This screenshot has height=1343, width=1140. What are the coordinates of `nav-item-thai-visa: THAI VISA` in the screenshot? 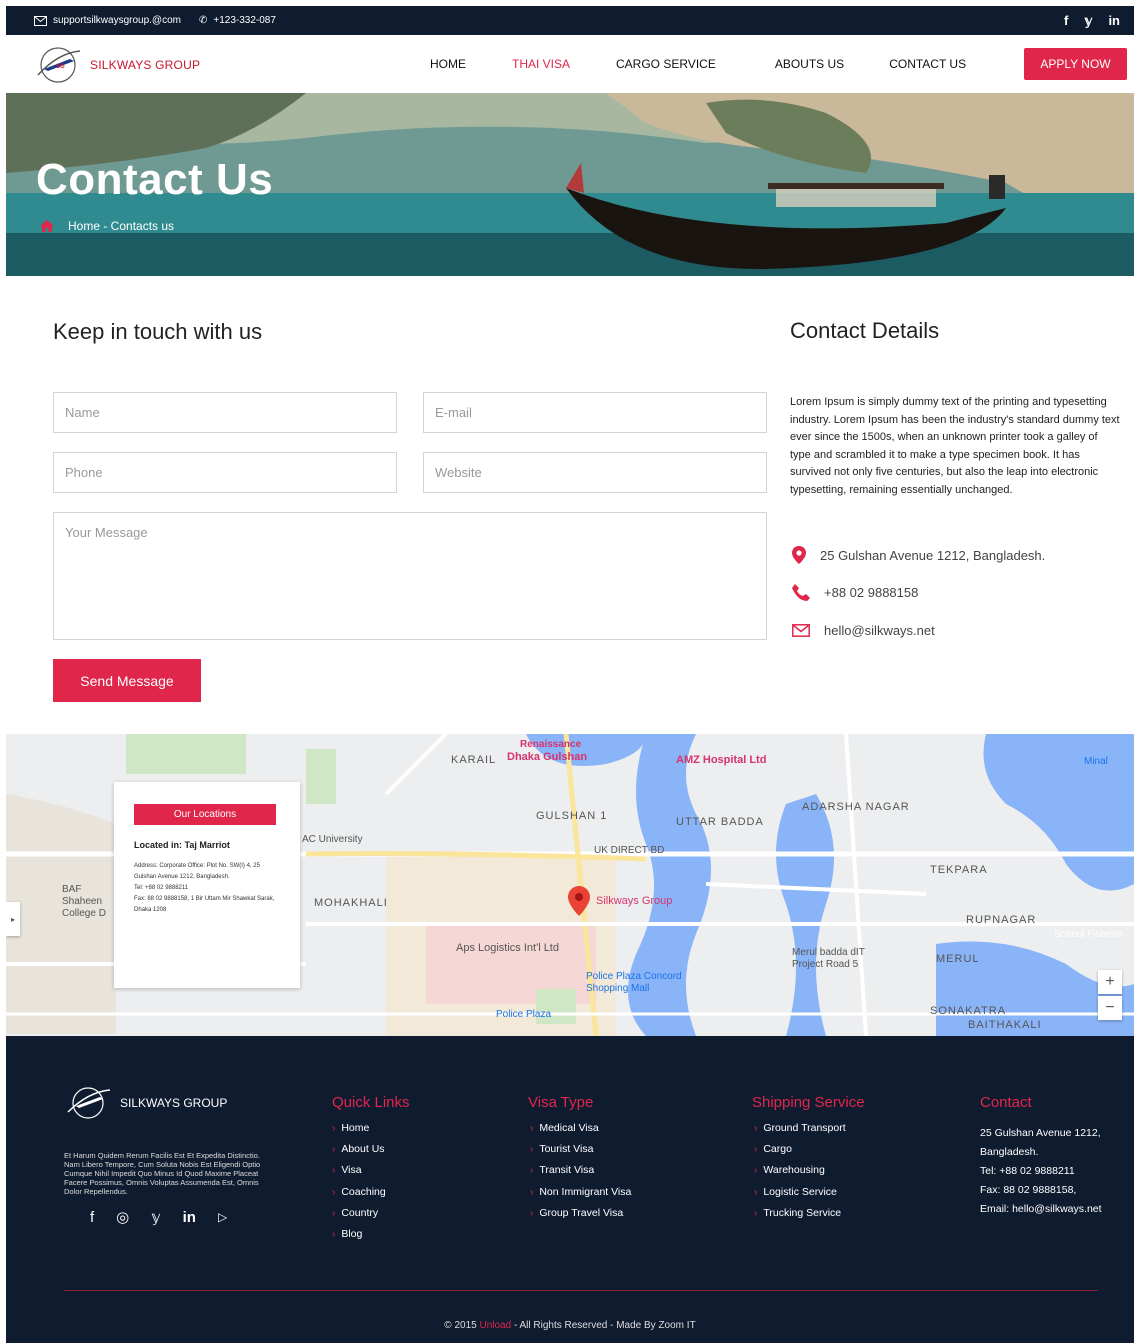 It's located at (541, 64).